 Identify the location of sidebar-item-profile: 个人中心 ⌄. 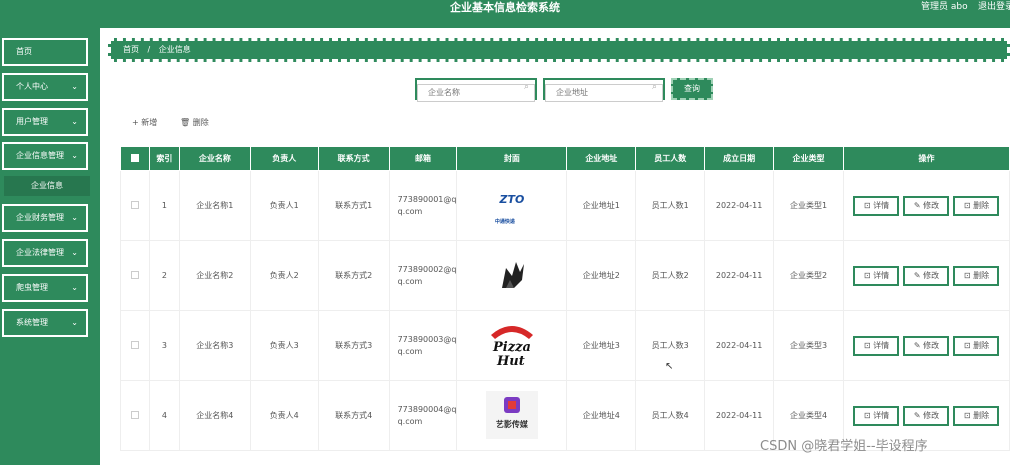
(45, 87).